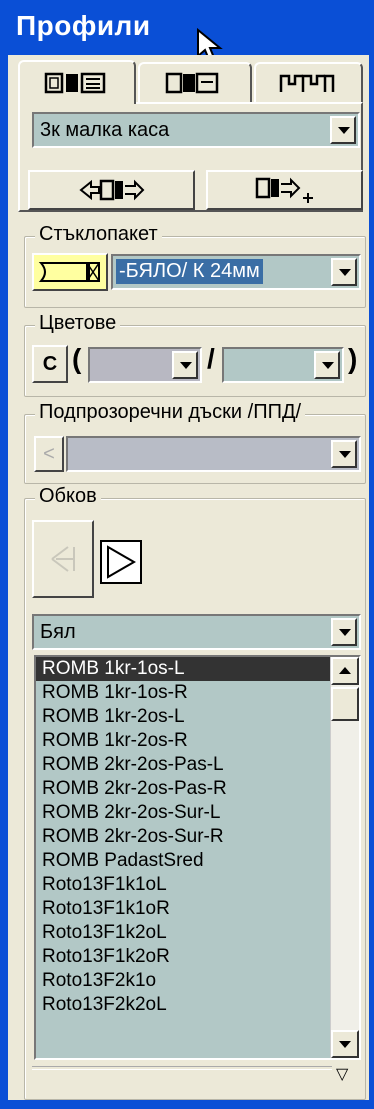 The width and height of the screenshot is (374, 1109). Describe the element at coordinates (211, 358) in the screenshot. I see `color-slash: /` at that location.